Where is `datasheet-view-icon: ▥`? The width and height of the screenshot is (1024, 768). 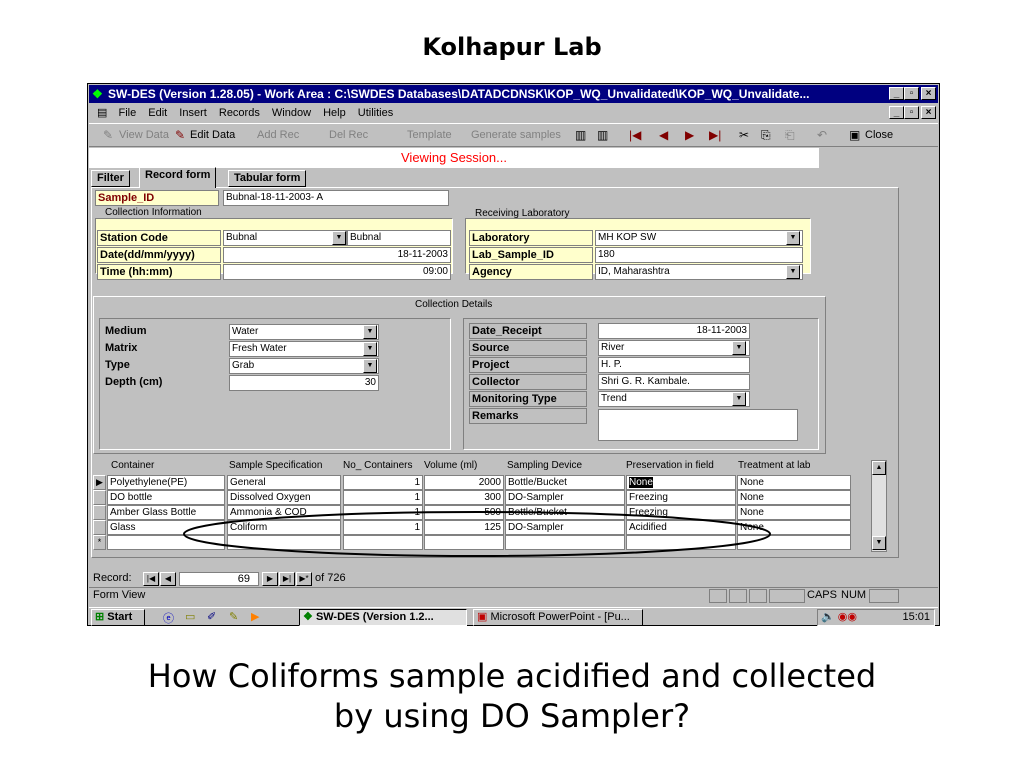
datasheet-view-icon: ▥ is located at coordinates (602, 135).